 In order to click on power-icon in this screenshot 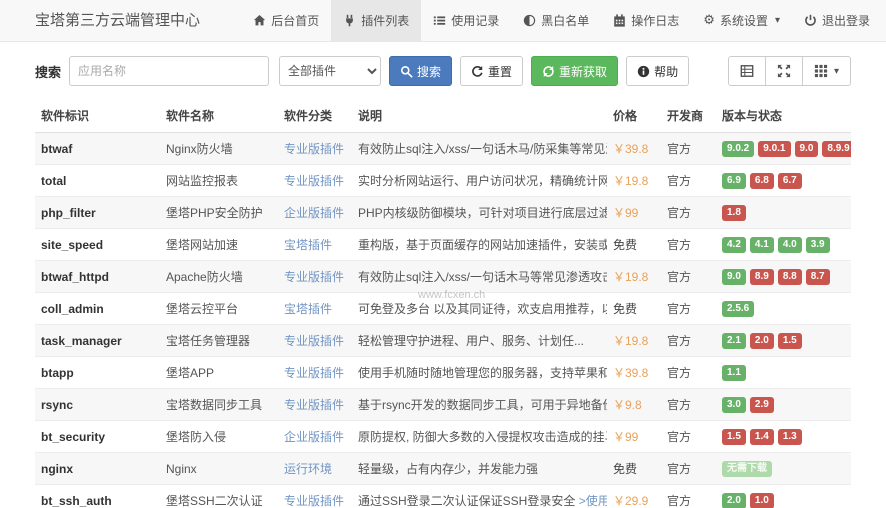, I will do `click(810, 20)`.